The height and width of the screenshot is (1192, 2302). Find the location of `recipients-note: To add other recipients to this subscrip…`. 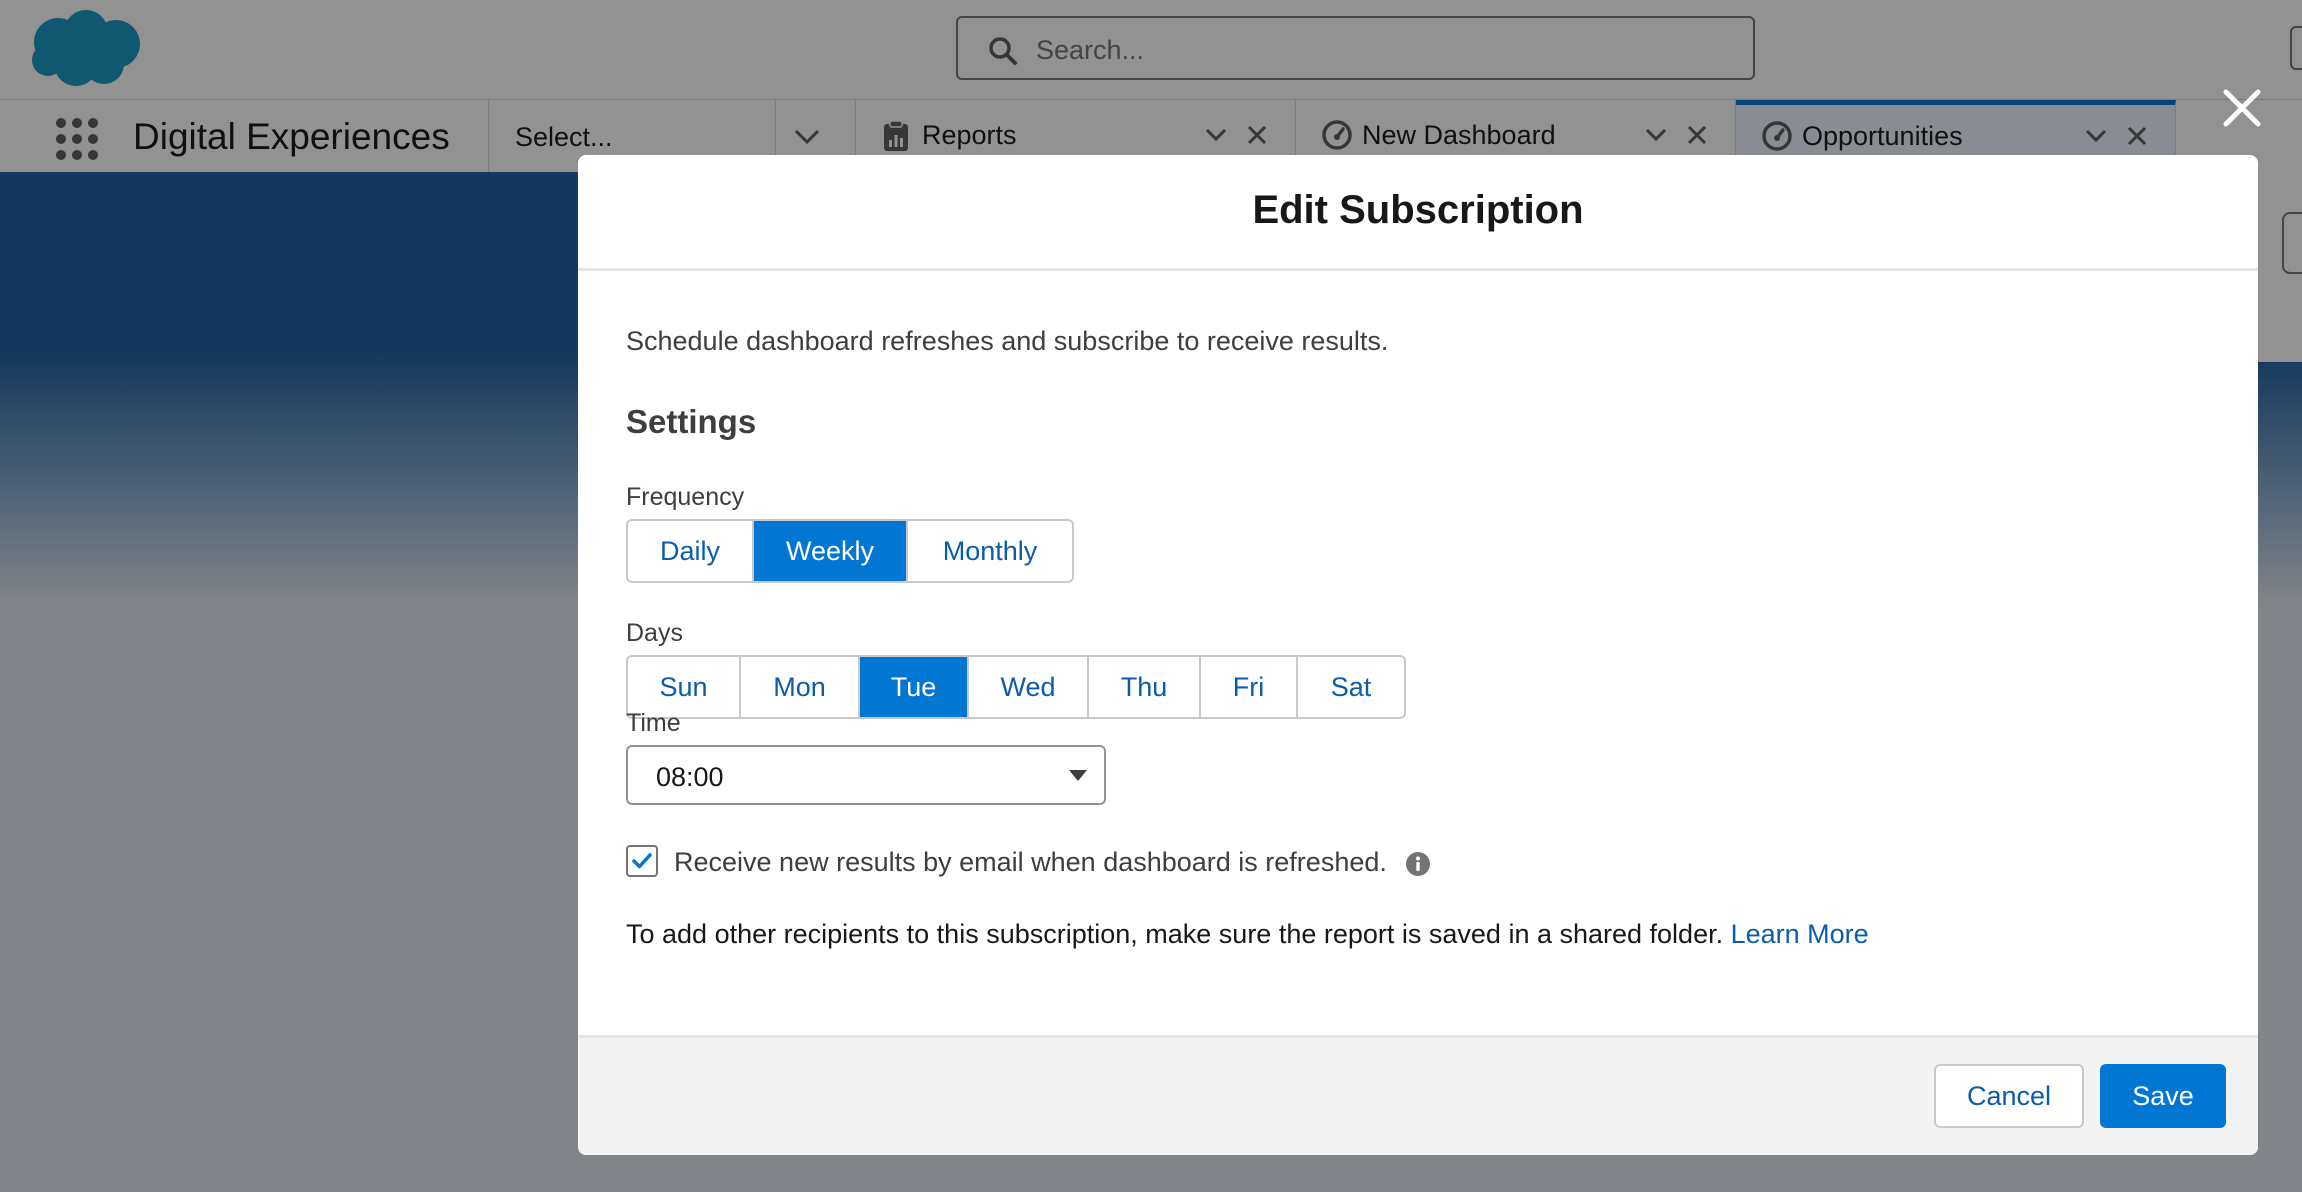

recipients-note: To add other recipients to this subscrip… is located at coordinates (1247, 934).